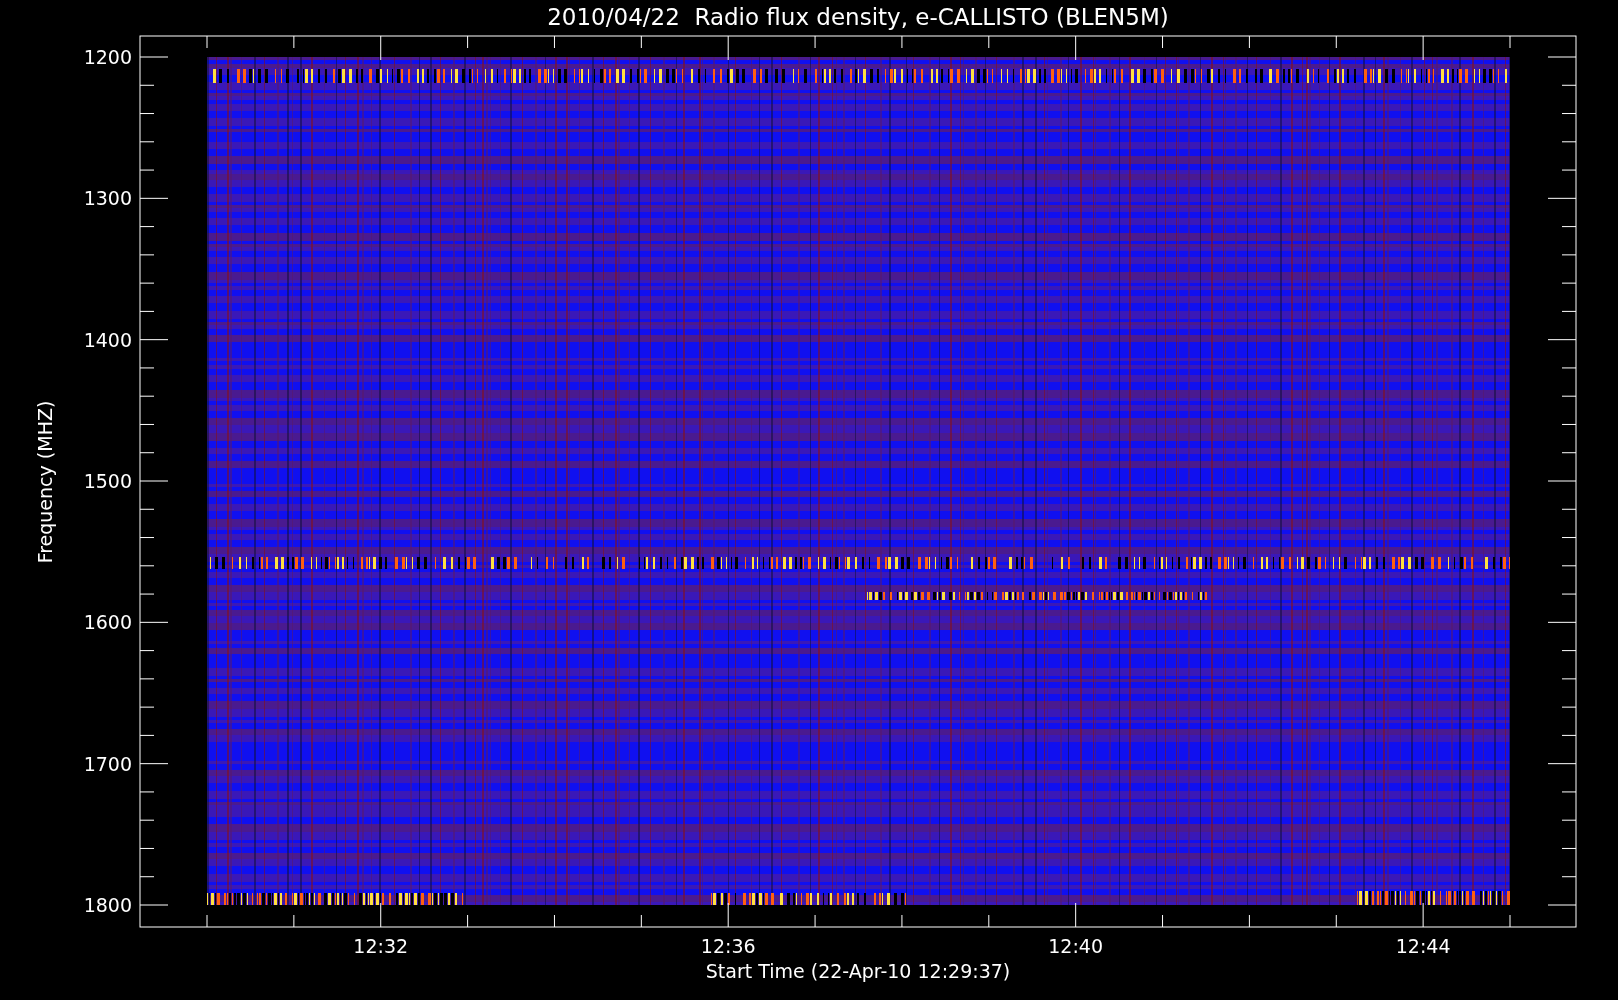 This screenshot has width=1618, height=1000. Describe the element at coordinates (45, 482) in the screenshot. I see `y-axis-label: Frequency (MHZ)` at that location.